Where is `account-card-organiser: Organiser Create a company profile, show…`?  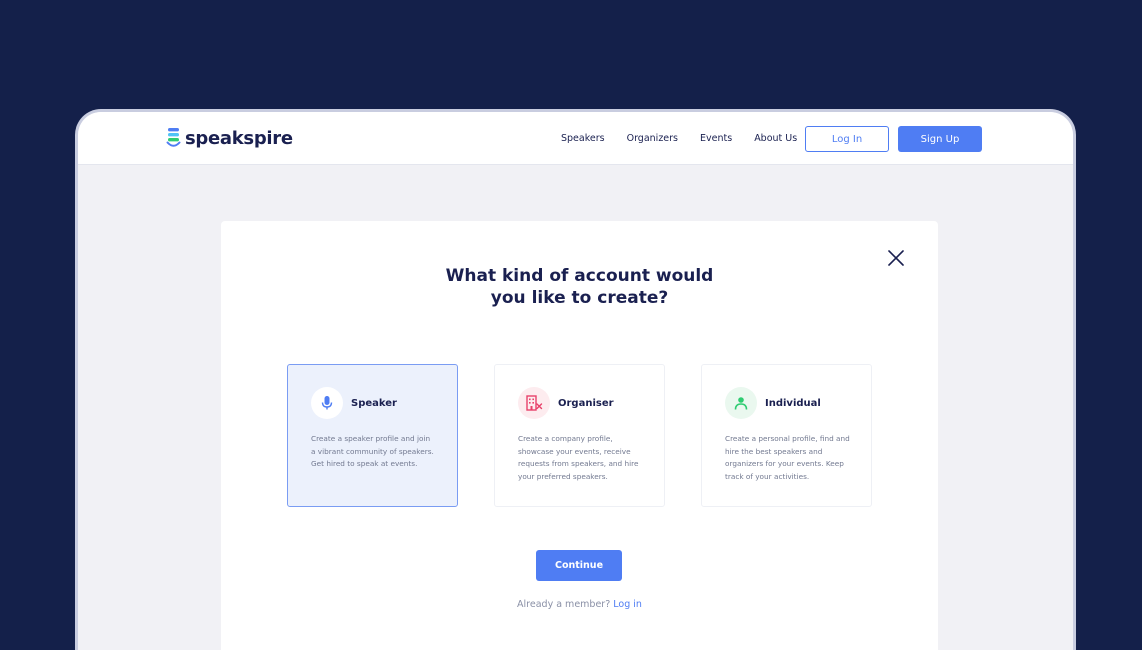 account-card-organiser: Organiser Create a company profile, show… is located at coordinates (579, 435).